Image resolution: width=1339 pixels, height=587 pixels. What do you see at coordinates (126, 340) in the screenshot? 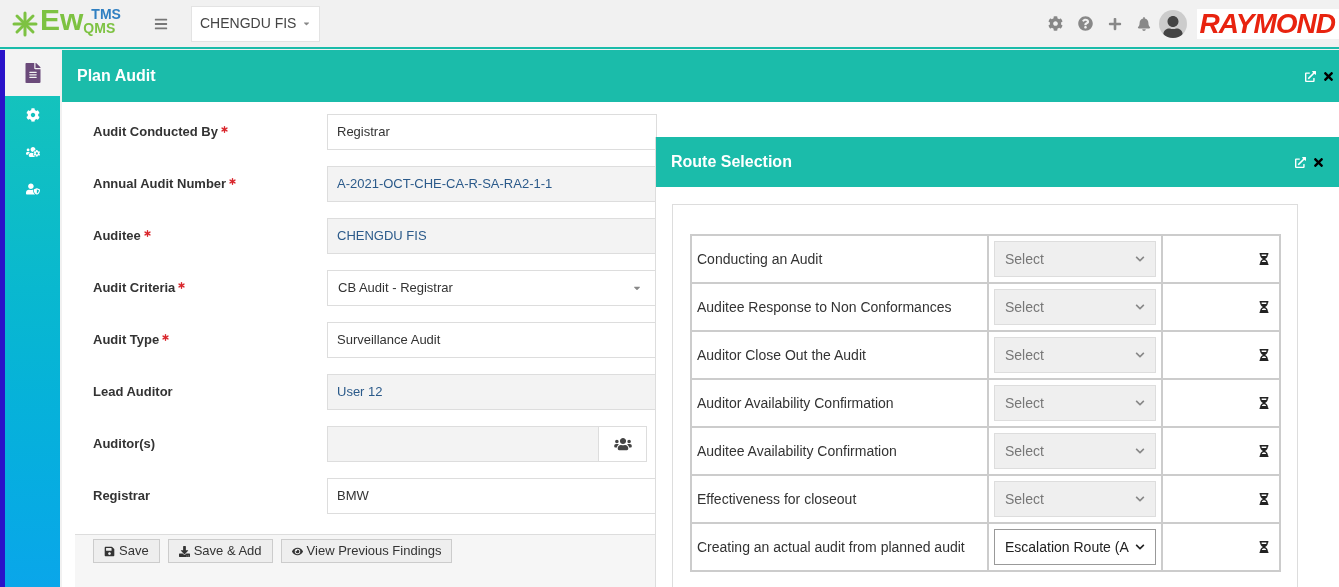
I see `field-label: Audit Type` at bounding box center [126, 340].